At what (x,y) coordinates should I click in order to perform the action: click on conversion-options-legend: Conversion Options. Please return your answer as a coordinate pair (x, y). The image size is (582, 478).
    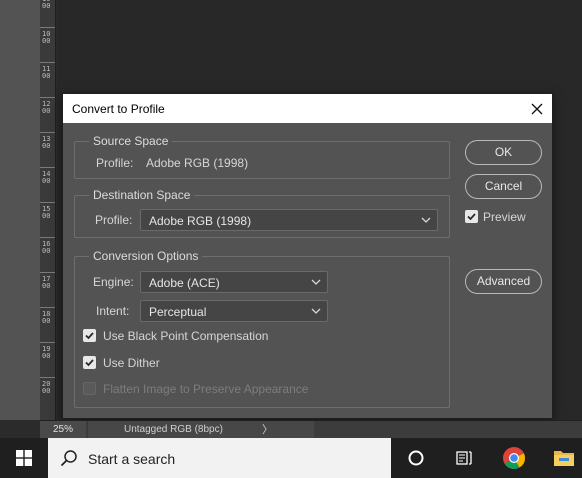
    Looking at the image, I should click on (146, 256).